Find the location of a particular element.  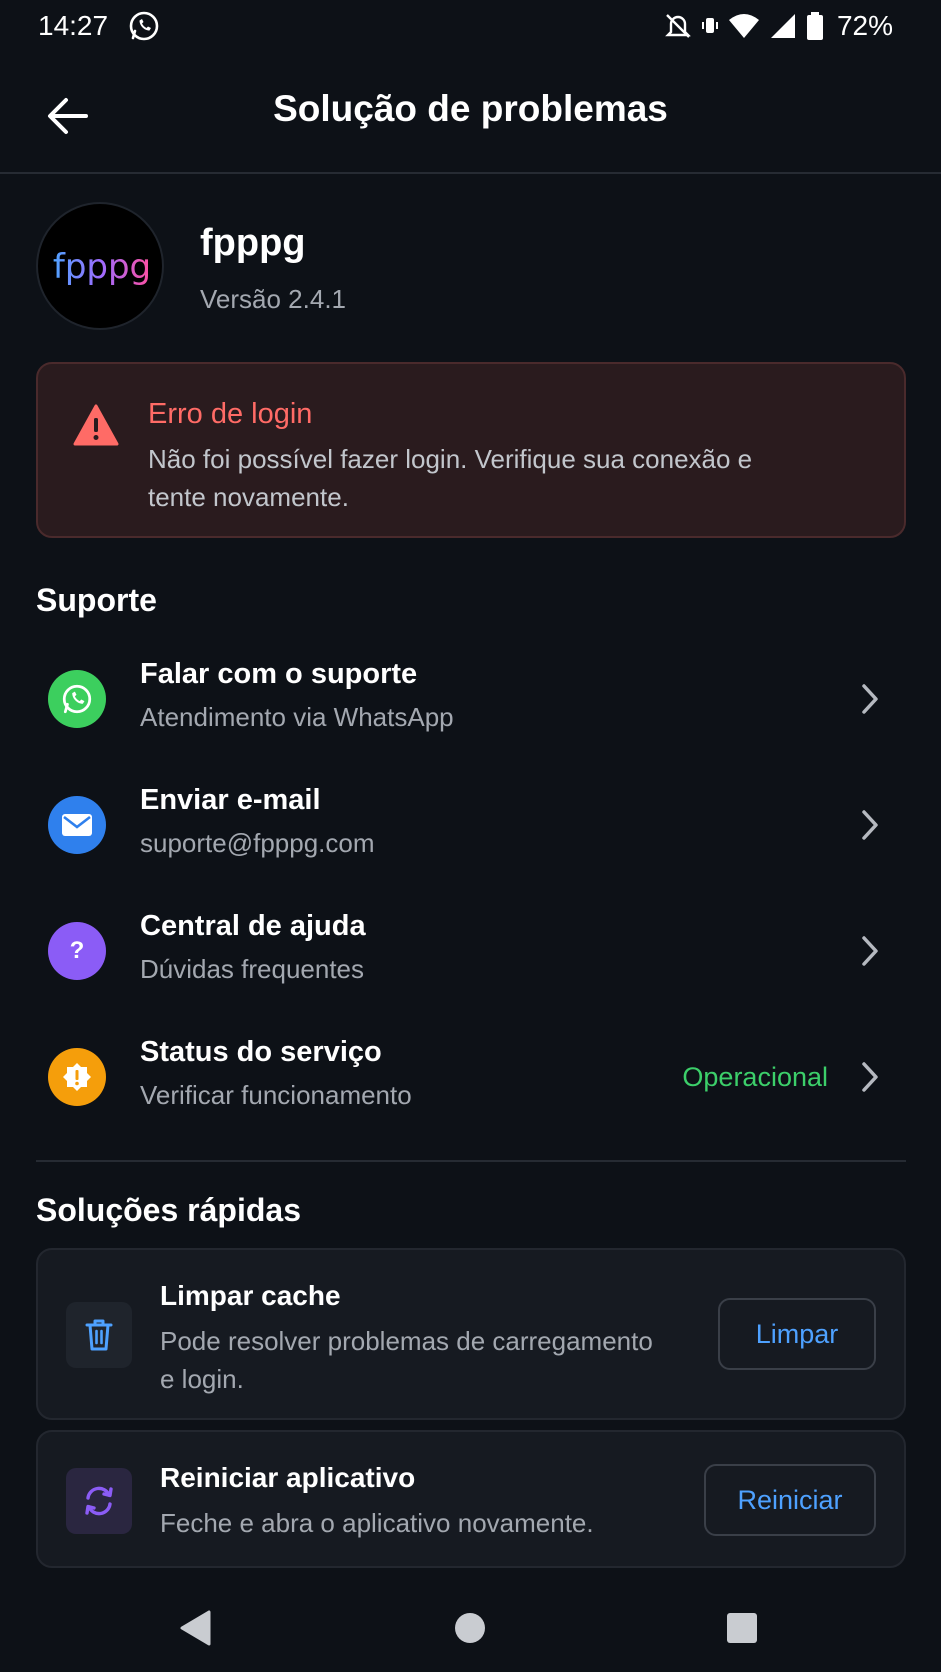

alarm-off-icon is located at coordinates (678, 26).